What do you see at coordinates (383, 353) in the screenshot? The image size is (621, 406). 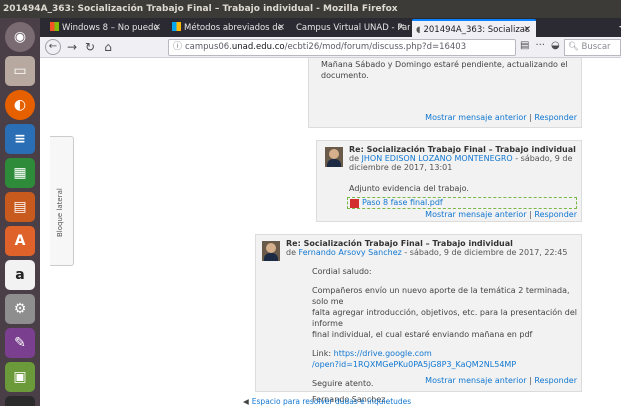 I see `drive-link: https://drive.google.com` at bounding box center [383, 353].